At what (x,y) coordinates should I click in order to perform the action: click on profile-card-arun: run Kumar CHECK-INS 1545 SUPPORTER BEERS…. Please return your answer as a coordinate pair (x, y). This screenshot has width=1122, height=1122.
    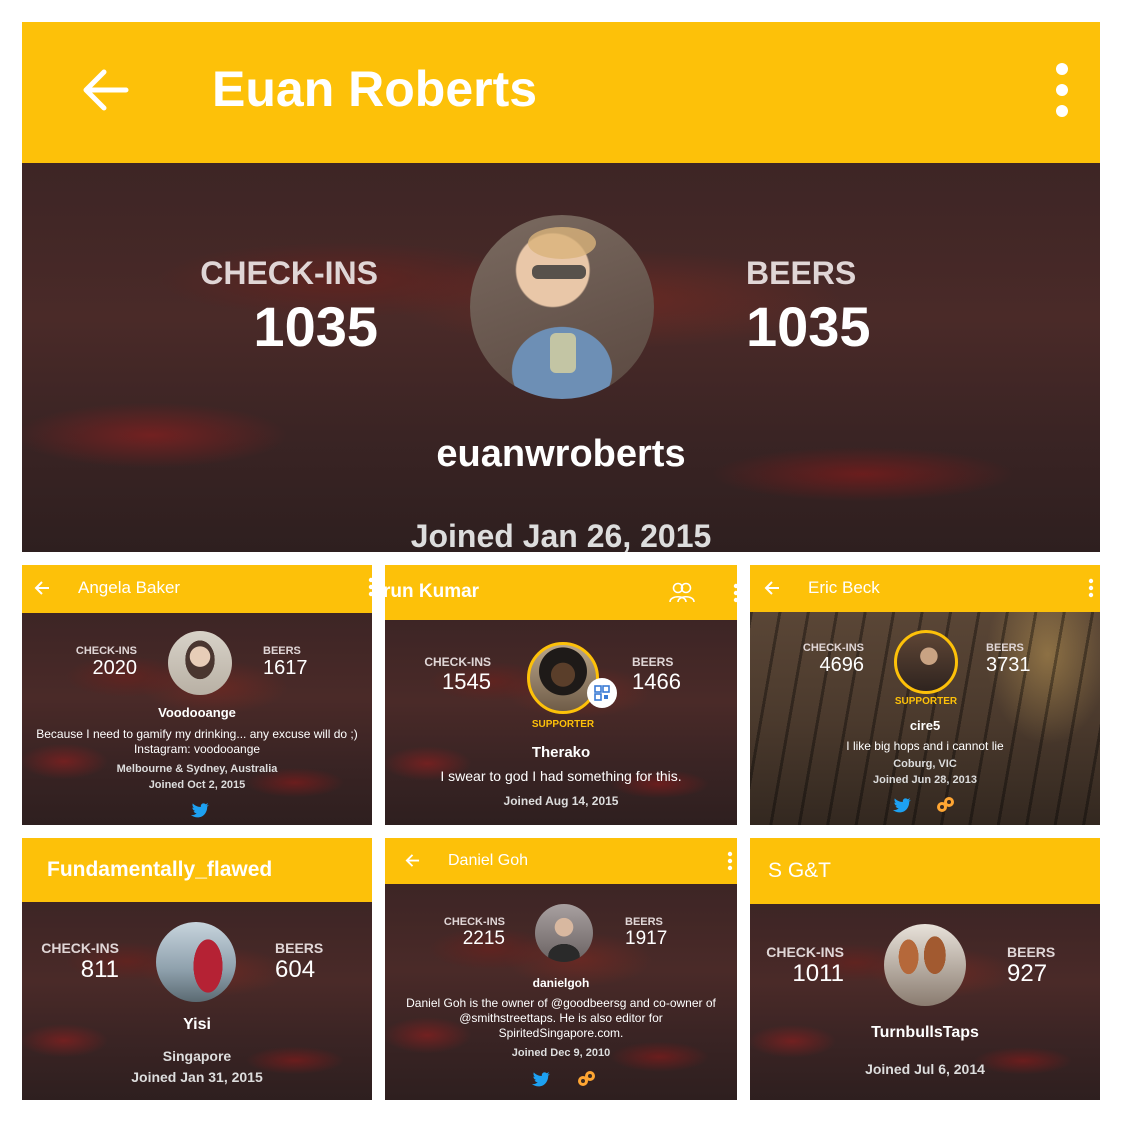
    Looking at the image, I should click on (561, 695).